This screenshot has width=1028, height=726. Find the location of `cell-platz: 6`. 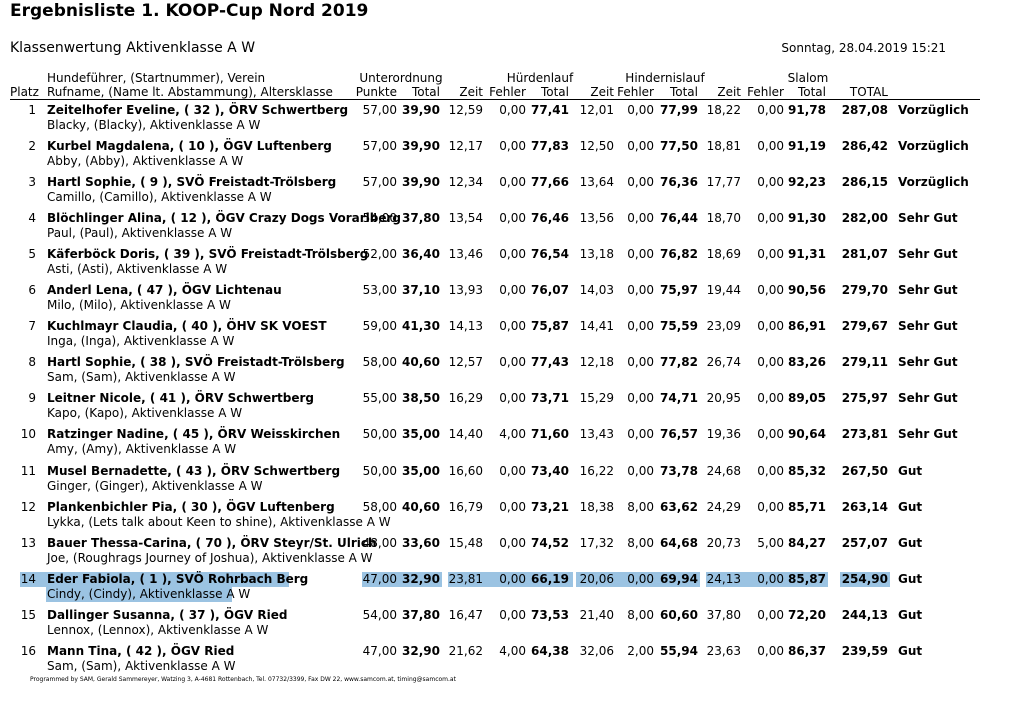

cell-platz: 6 is located at coordinates (32, 290).